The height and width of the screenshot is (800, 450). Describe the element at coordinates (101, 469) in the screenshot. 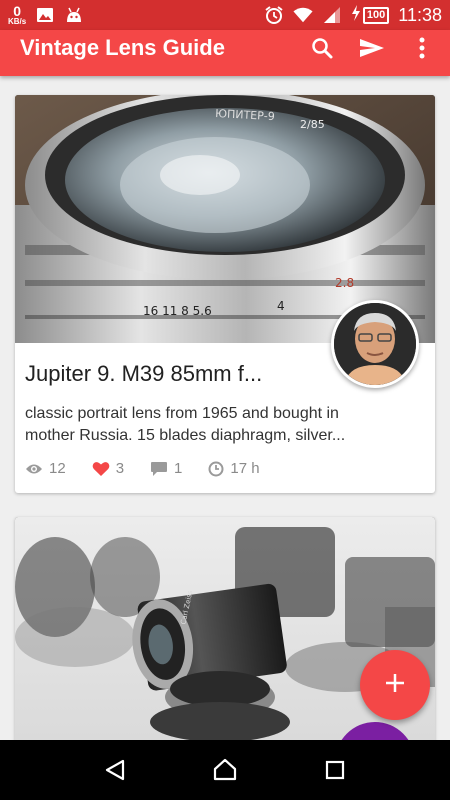

I see `heart-icon` at that location.